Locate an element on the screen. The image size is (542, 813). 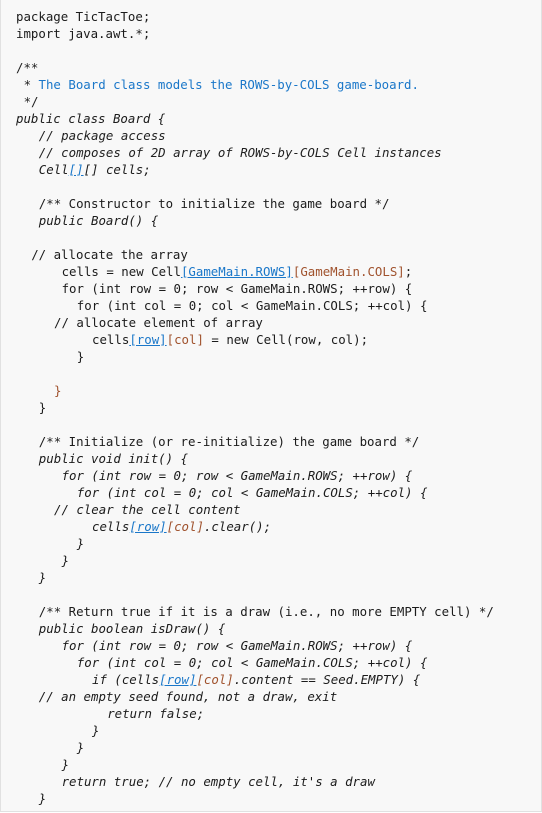
code-token: cells = new Cell is located at coordinates (121, 271).